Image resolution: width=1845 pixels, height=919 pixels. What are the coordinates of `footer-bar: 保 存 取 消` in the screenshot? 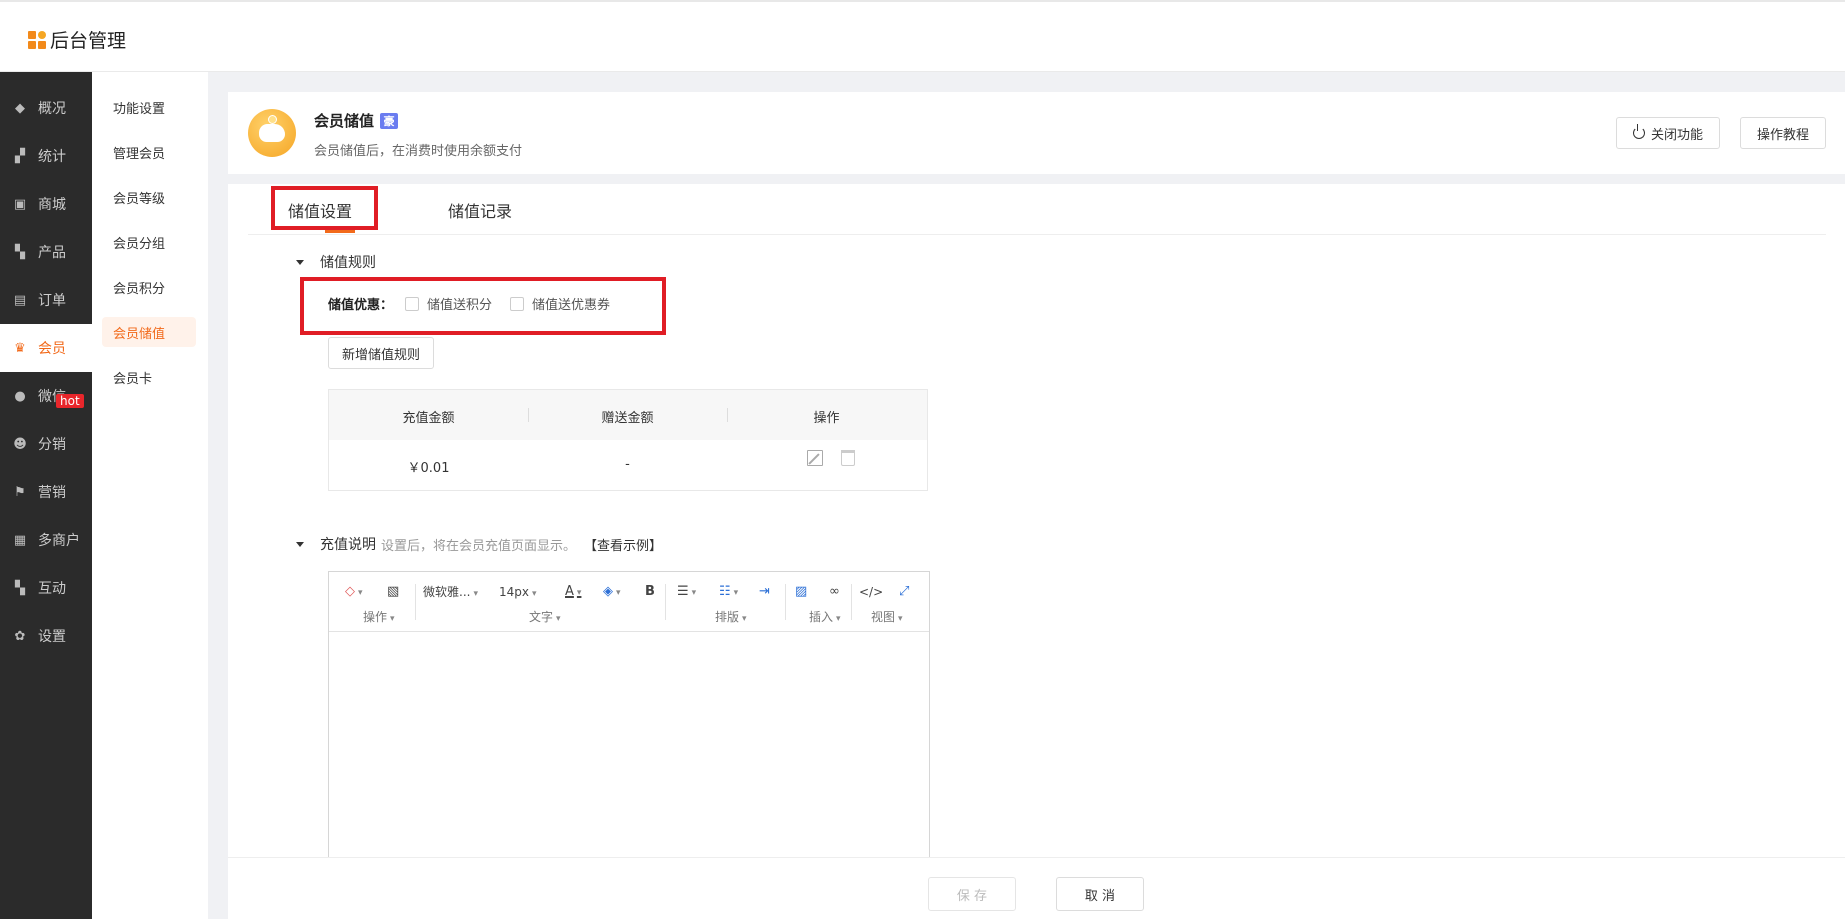 It's located at (1036, 888).